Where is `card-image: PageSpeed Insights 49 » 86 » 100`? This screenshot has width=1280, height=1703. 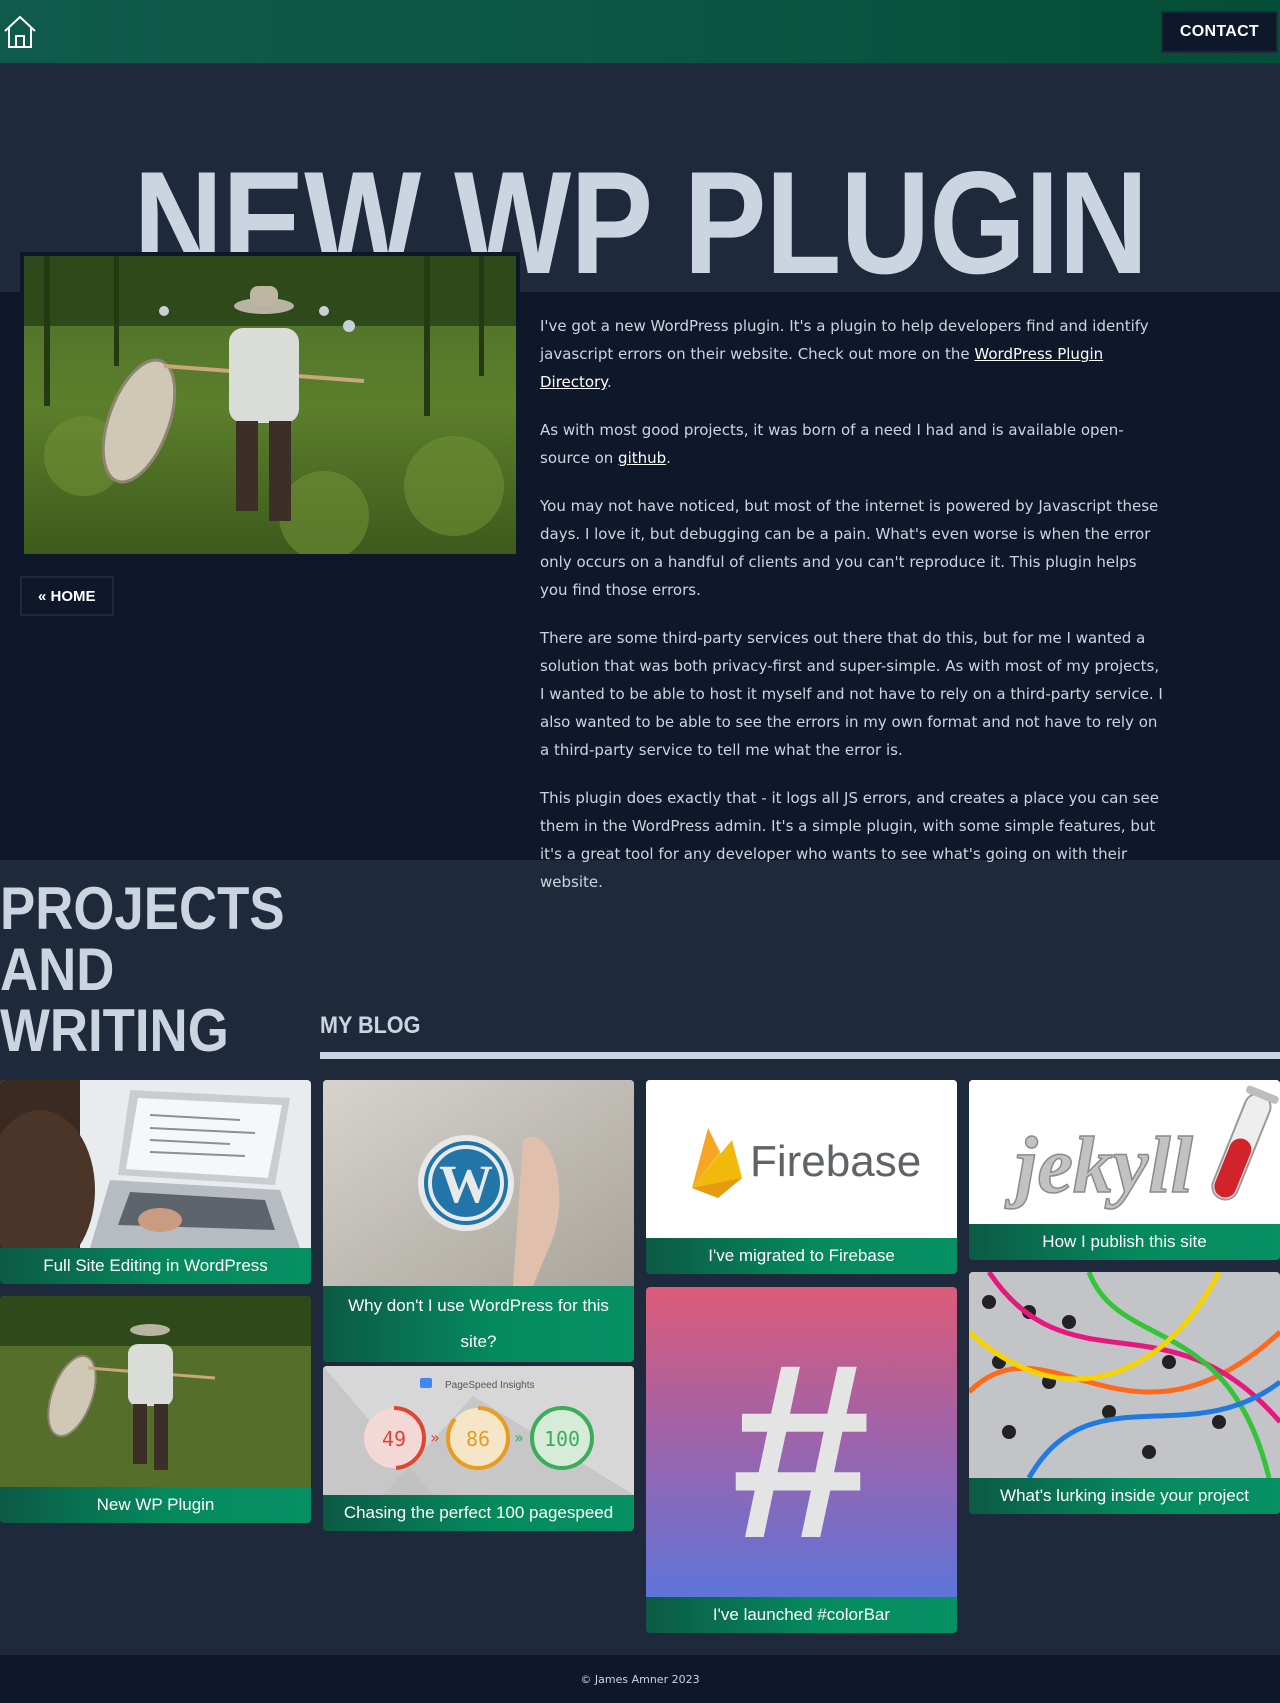
card-image: PageSpeed Insights 49 » 86 » 100 is located at coordinates (478, 1430).